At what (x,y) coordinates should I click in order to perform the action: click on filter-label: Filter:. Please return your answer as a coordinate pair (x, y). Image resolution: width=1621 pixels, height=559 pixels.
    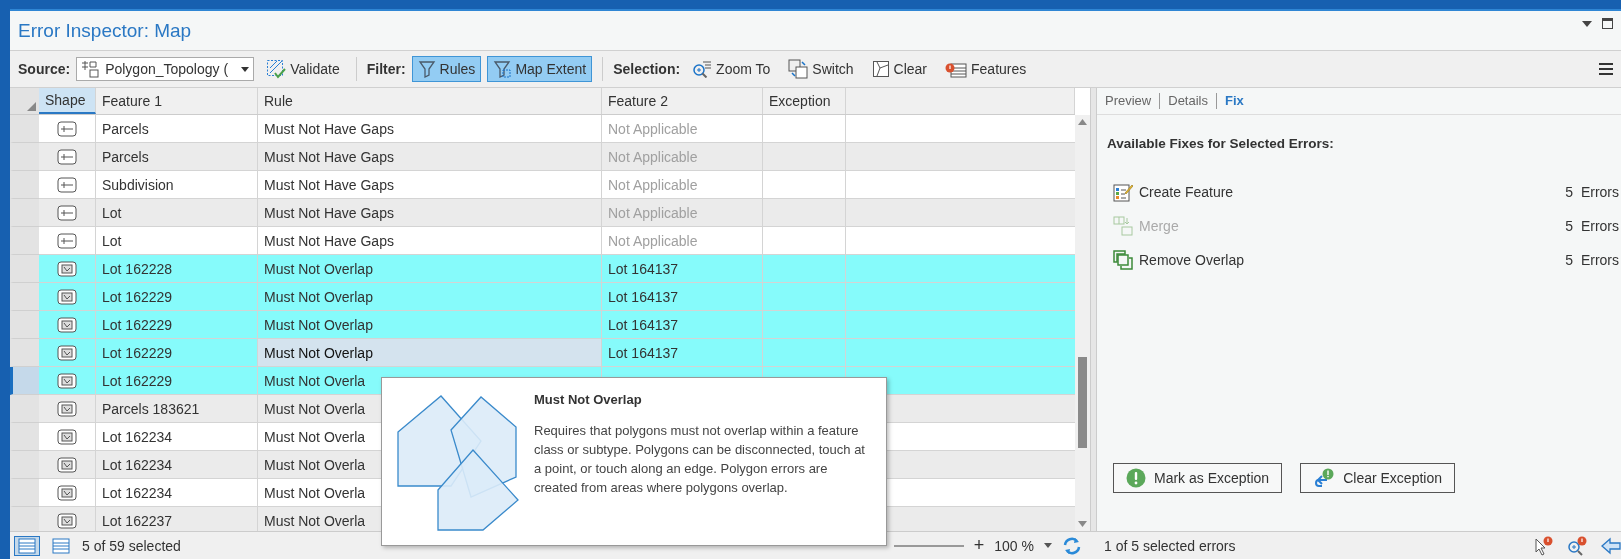
    Looking at the image, I should click on (386, 69).